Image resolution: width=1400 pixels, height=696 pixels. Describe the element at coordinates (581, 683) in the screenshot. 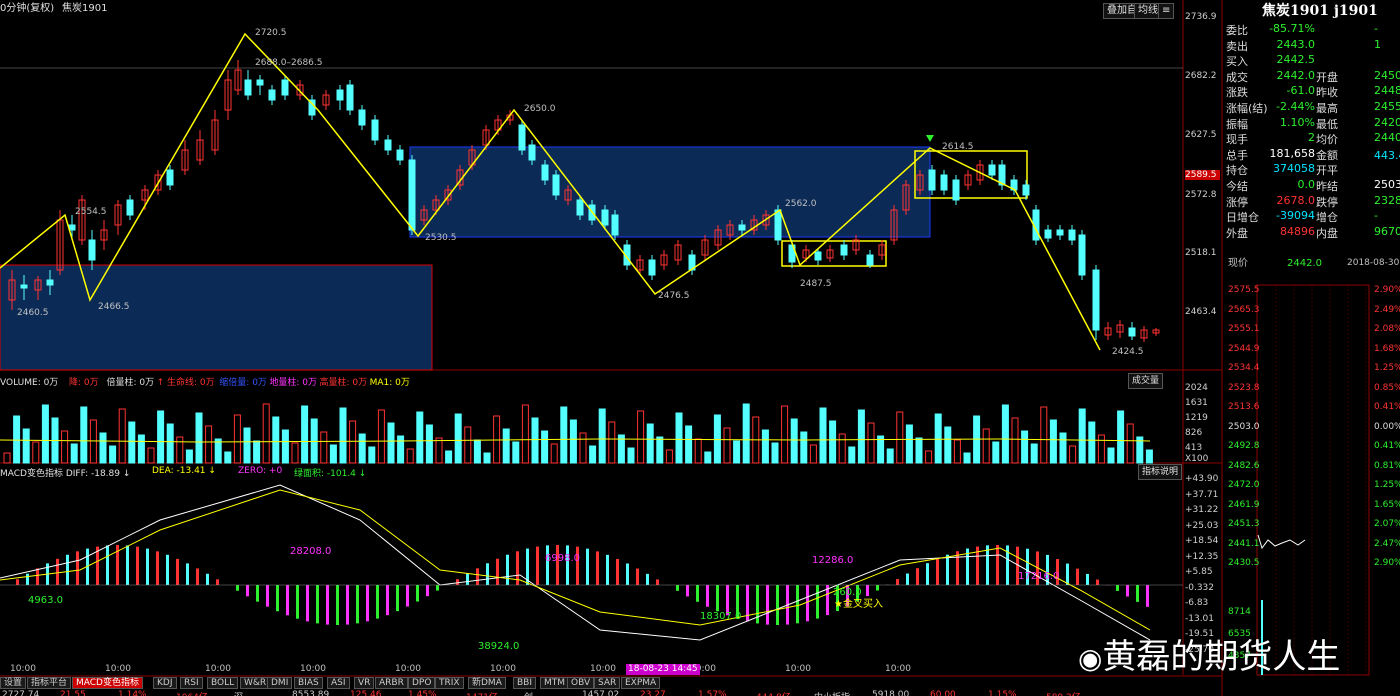

I see `tab-17: OBV` at that location.